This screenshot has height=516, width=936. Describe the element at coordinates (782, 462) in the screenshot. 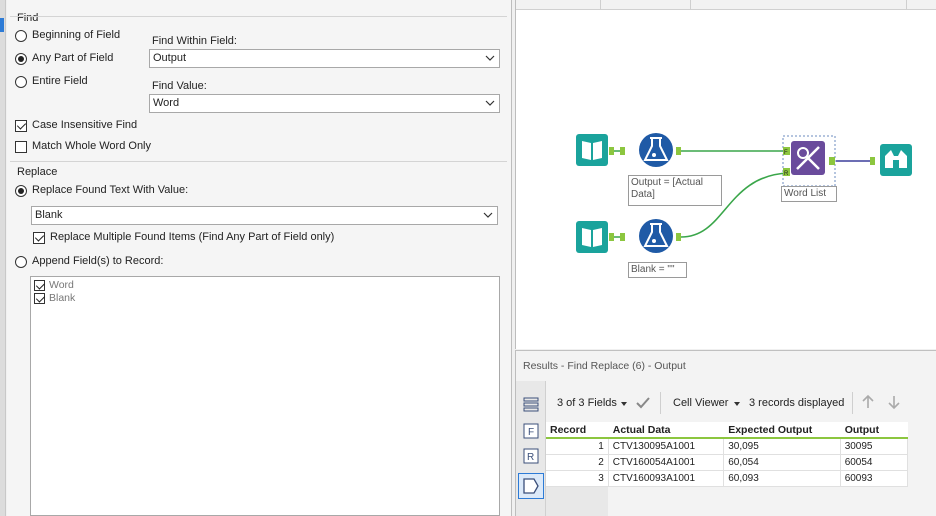

I see `cell-expected-output: 60,054` at that location.